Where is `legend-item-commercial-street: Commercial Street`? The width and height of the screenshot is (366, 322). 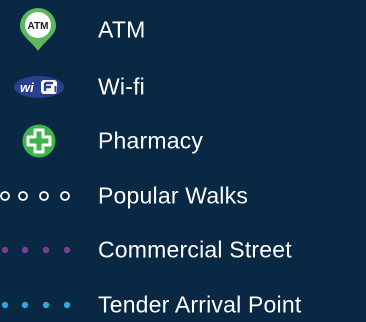
legend-item-commercial-street: Commercial Street is located at coordinates (183, 250).